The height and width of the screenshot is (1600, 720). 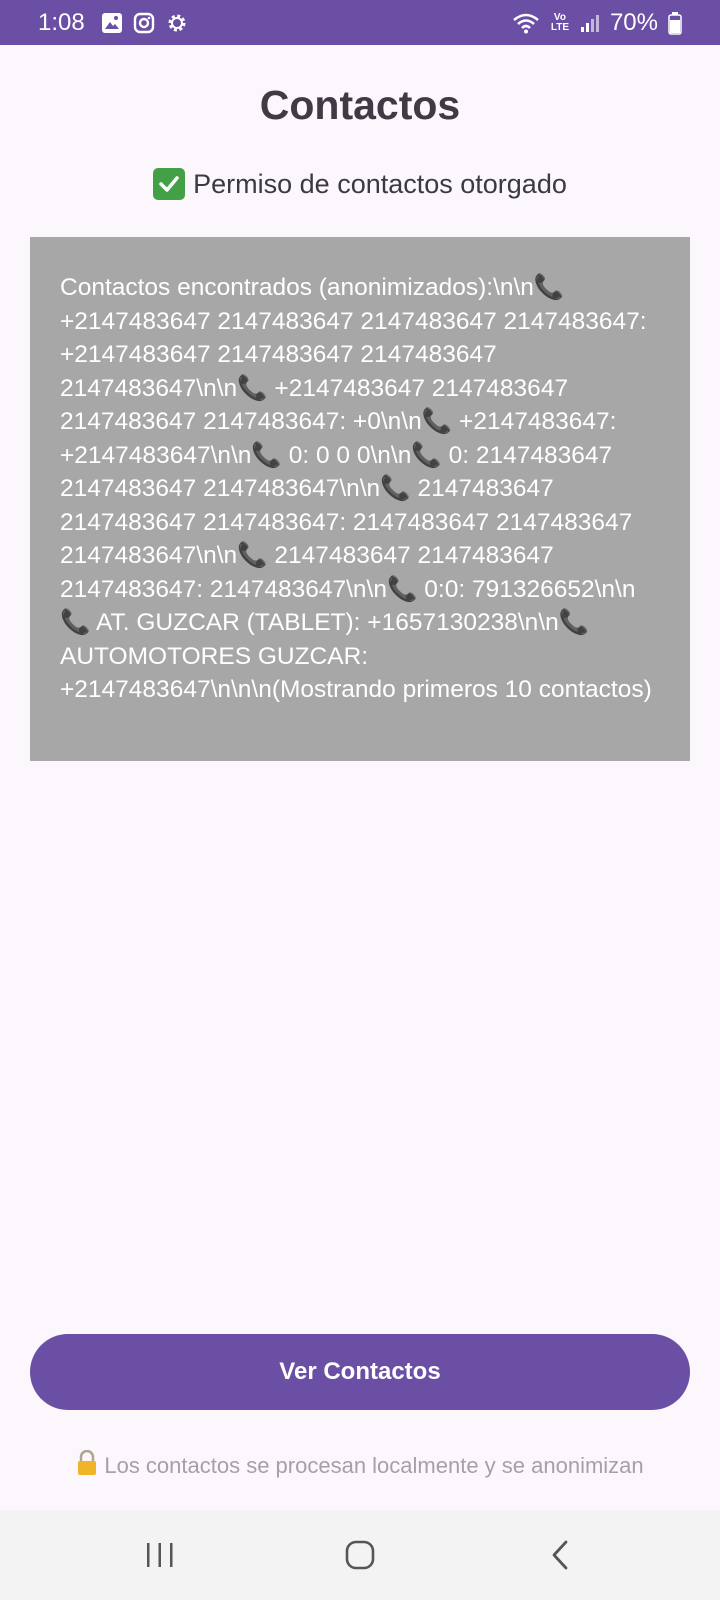 I want to click on back-button, so click(x=560, y=1555).